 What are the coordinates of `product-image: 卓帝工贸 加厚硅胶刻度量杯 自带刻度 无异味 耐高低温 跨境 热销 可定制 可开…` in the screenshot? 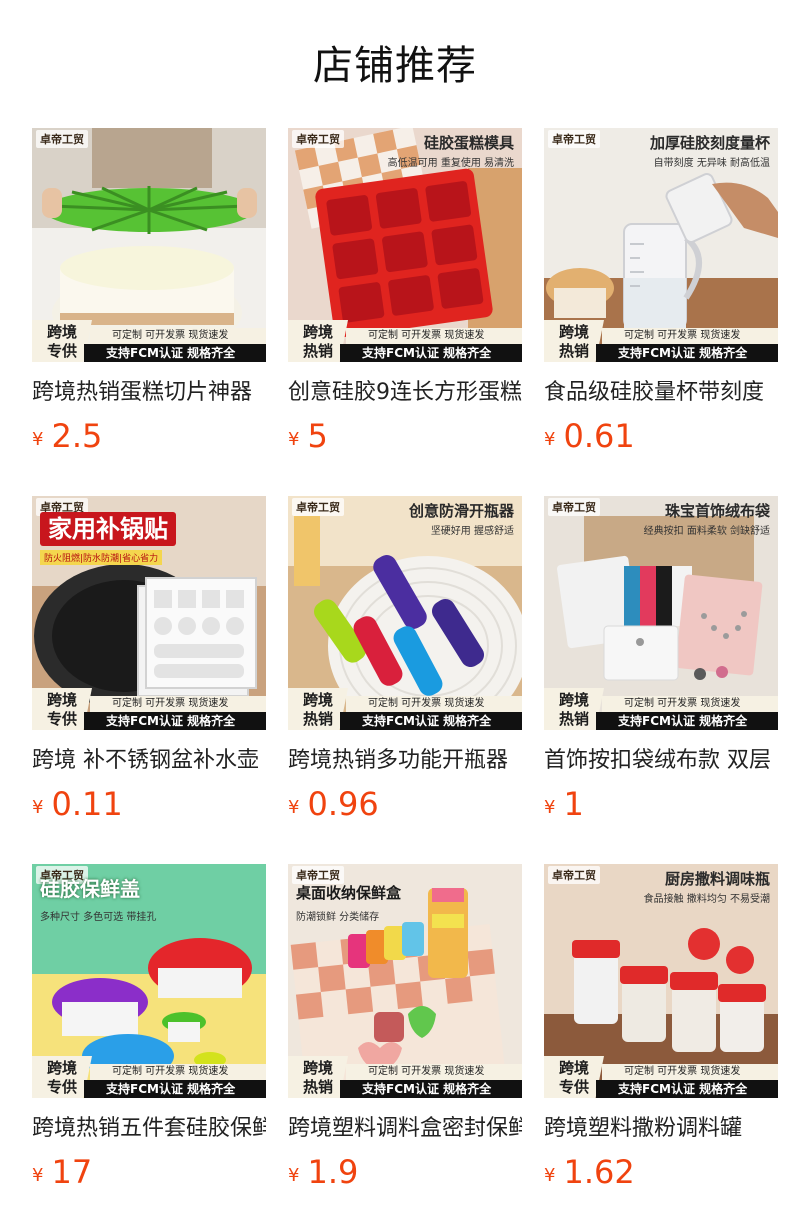 It's located at (661, 245).